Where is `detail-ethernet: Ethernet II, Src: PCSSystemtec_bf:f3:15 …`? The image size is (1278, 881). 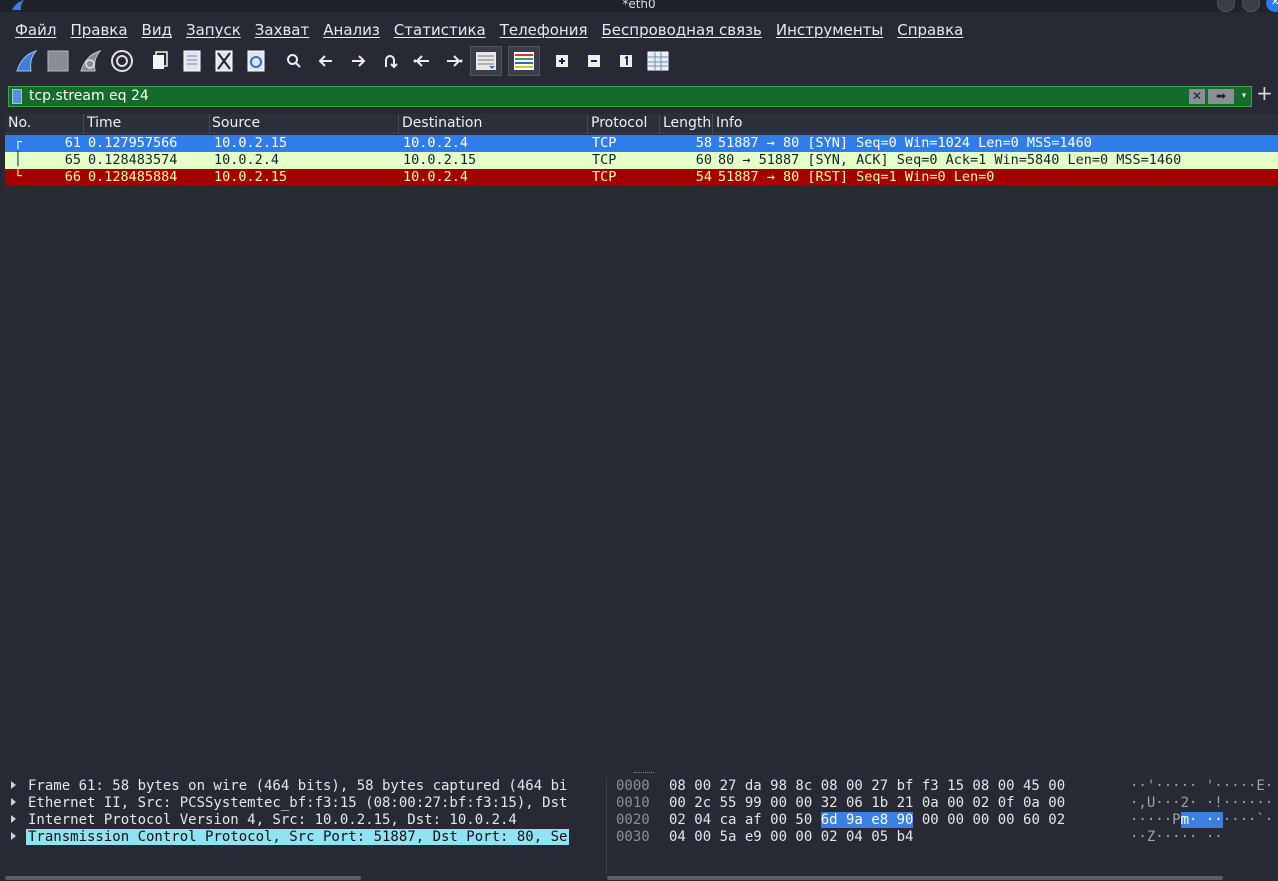 detail-ethernet: Ethernet II, Src: PCSSystemtec_bf:f3:15 … is located at coordinates (303, 803).